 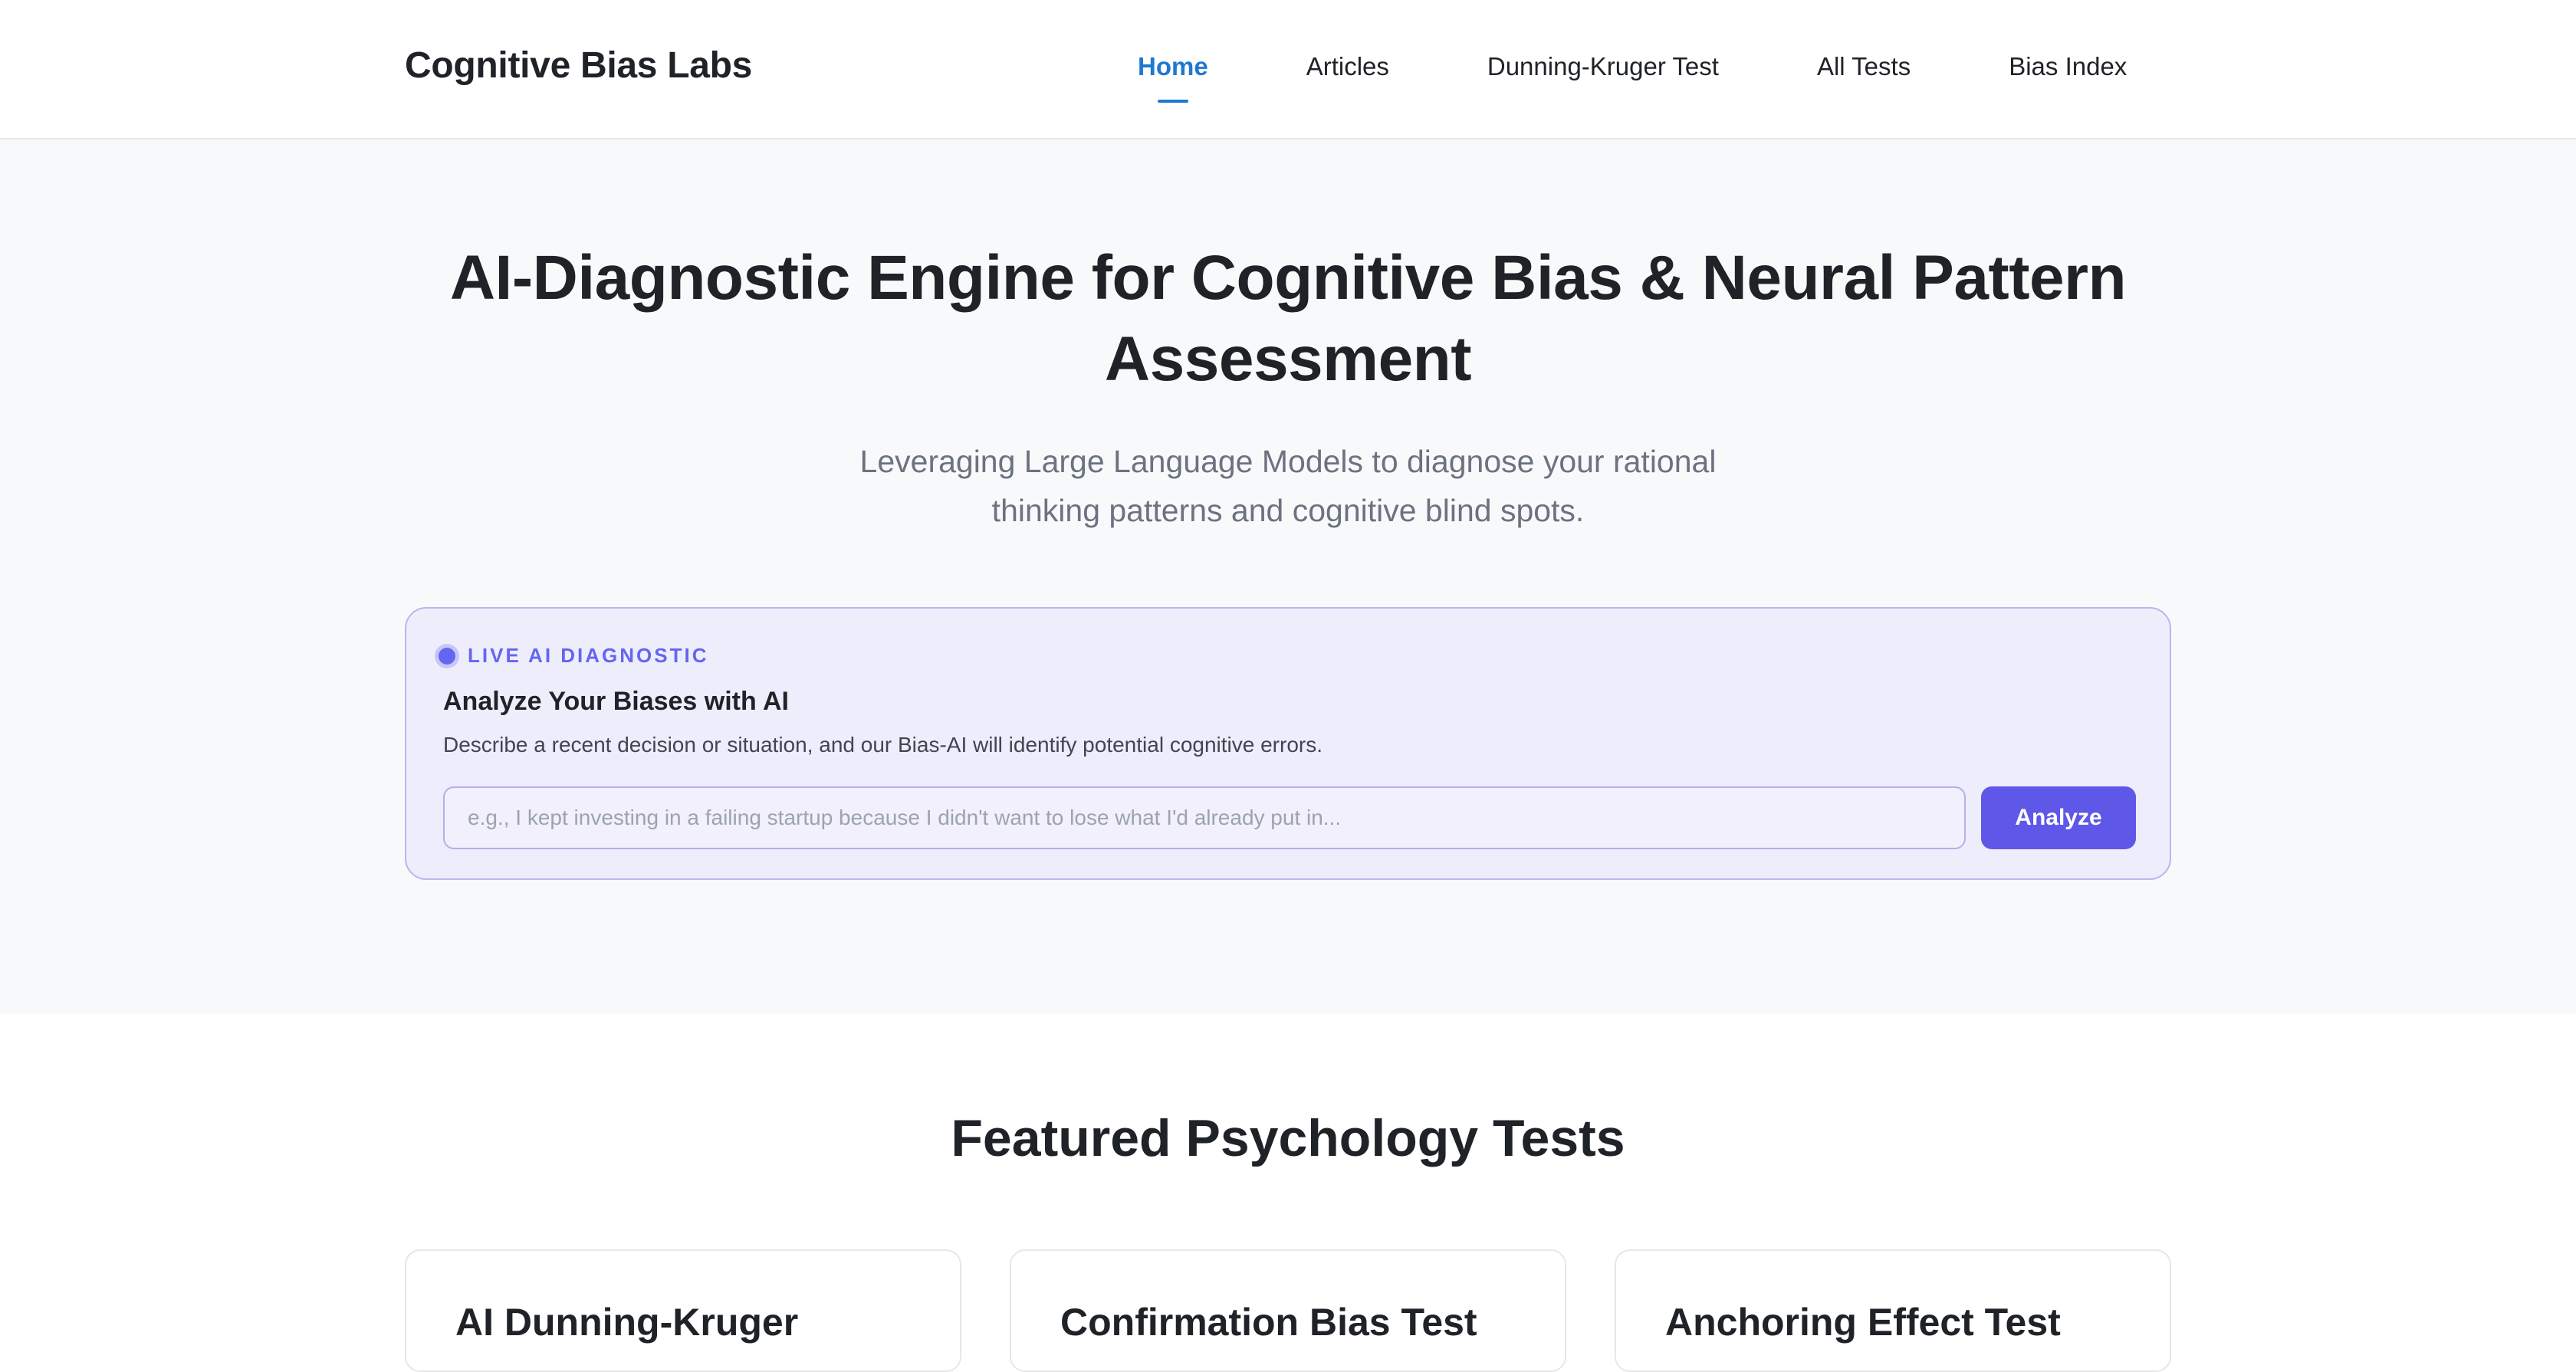 I want to click on test-card-title: AI Dunning-Kruger, so click(x=627, y=1322).